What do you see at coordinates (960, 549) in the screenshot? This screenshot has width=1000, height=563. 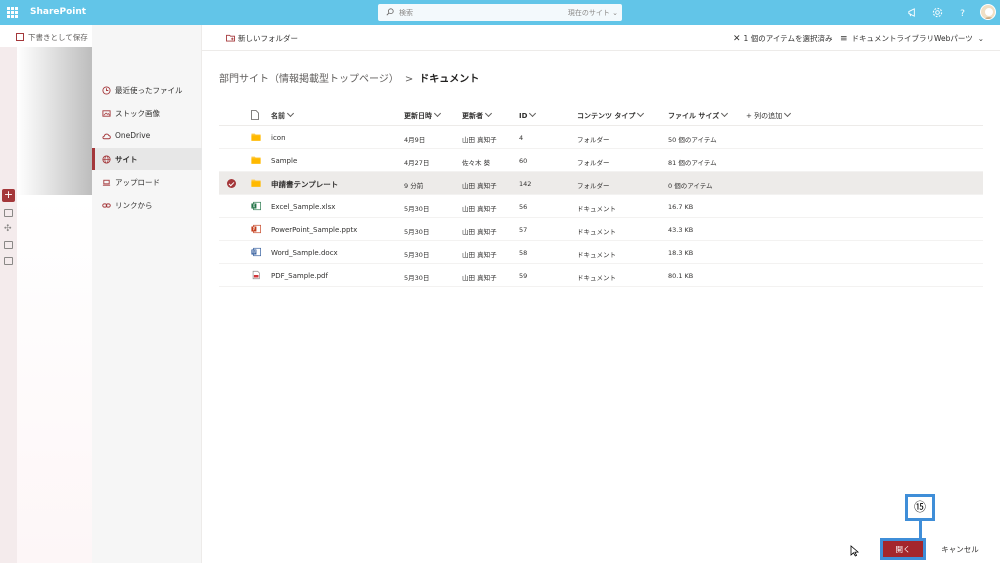 I see `cancel-button: キャンセル` at bounding box center [960, 549].